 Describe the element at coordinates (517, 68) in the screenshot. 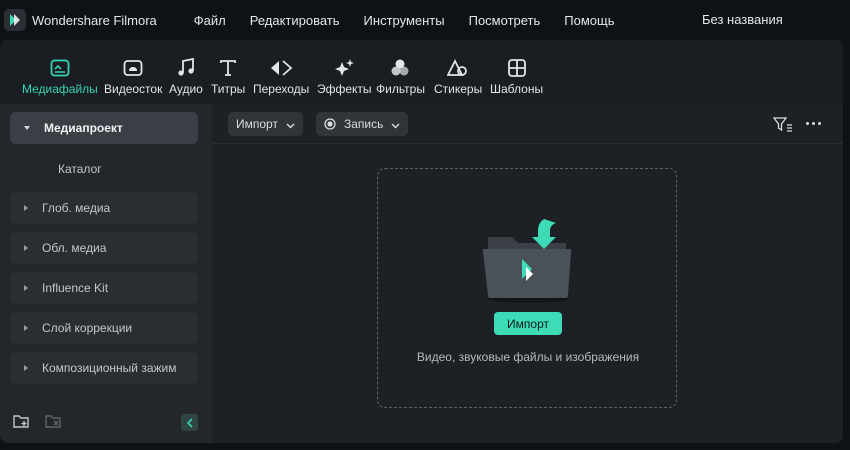

I see `templates-icon` at that location.